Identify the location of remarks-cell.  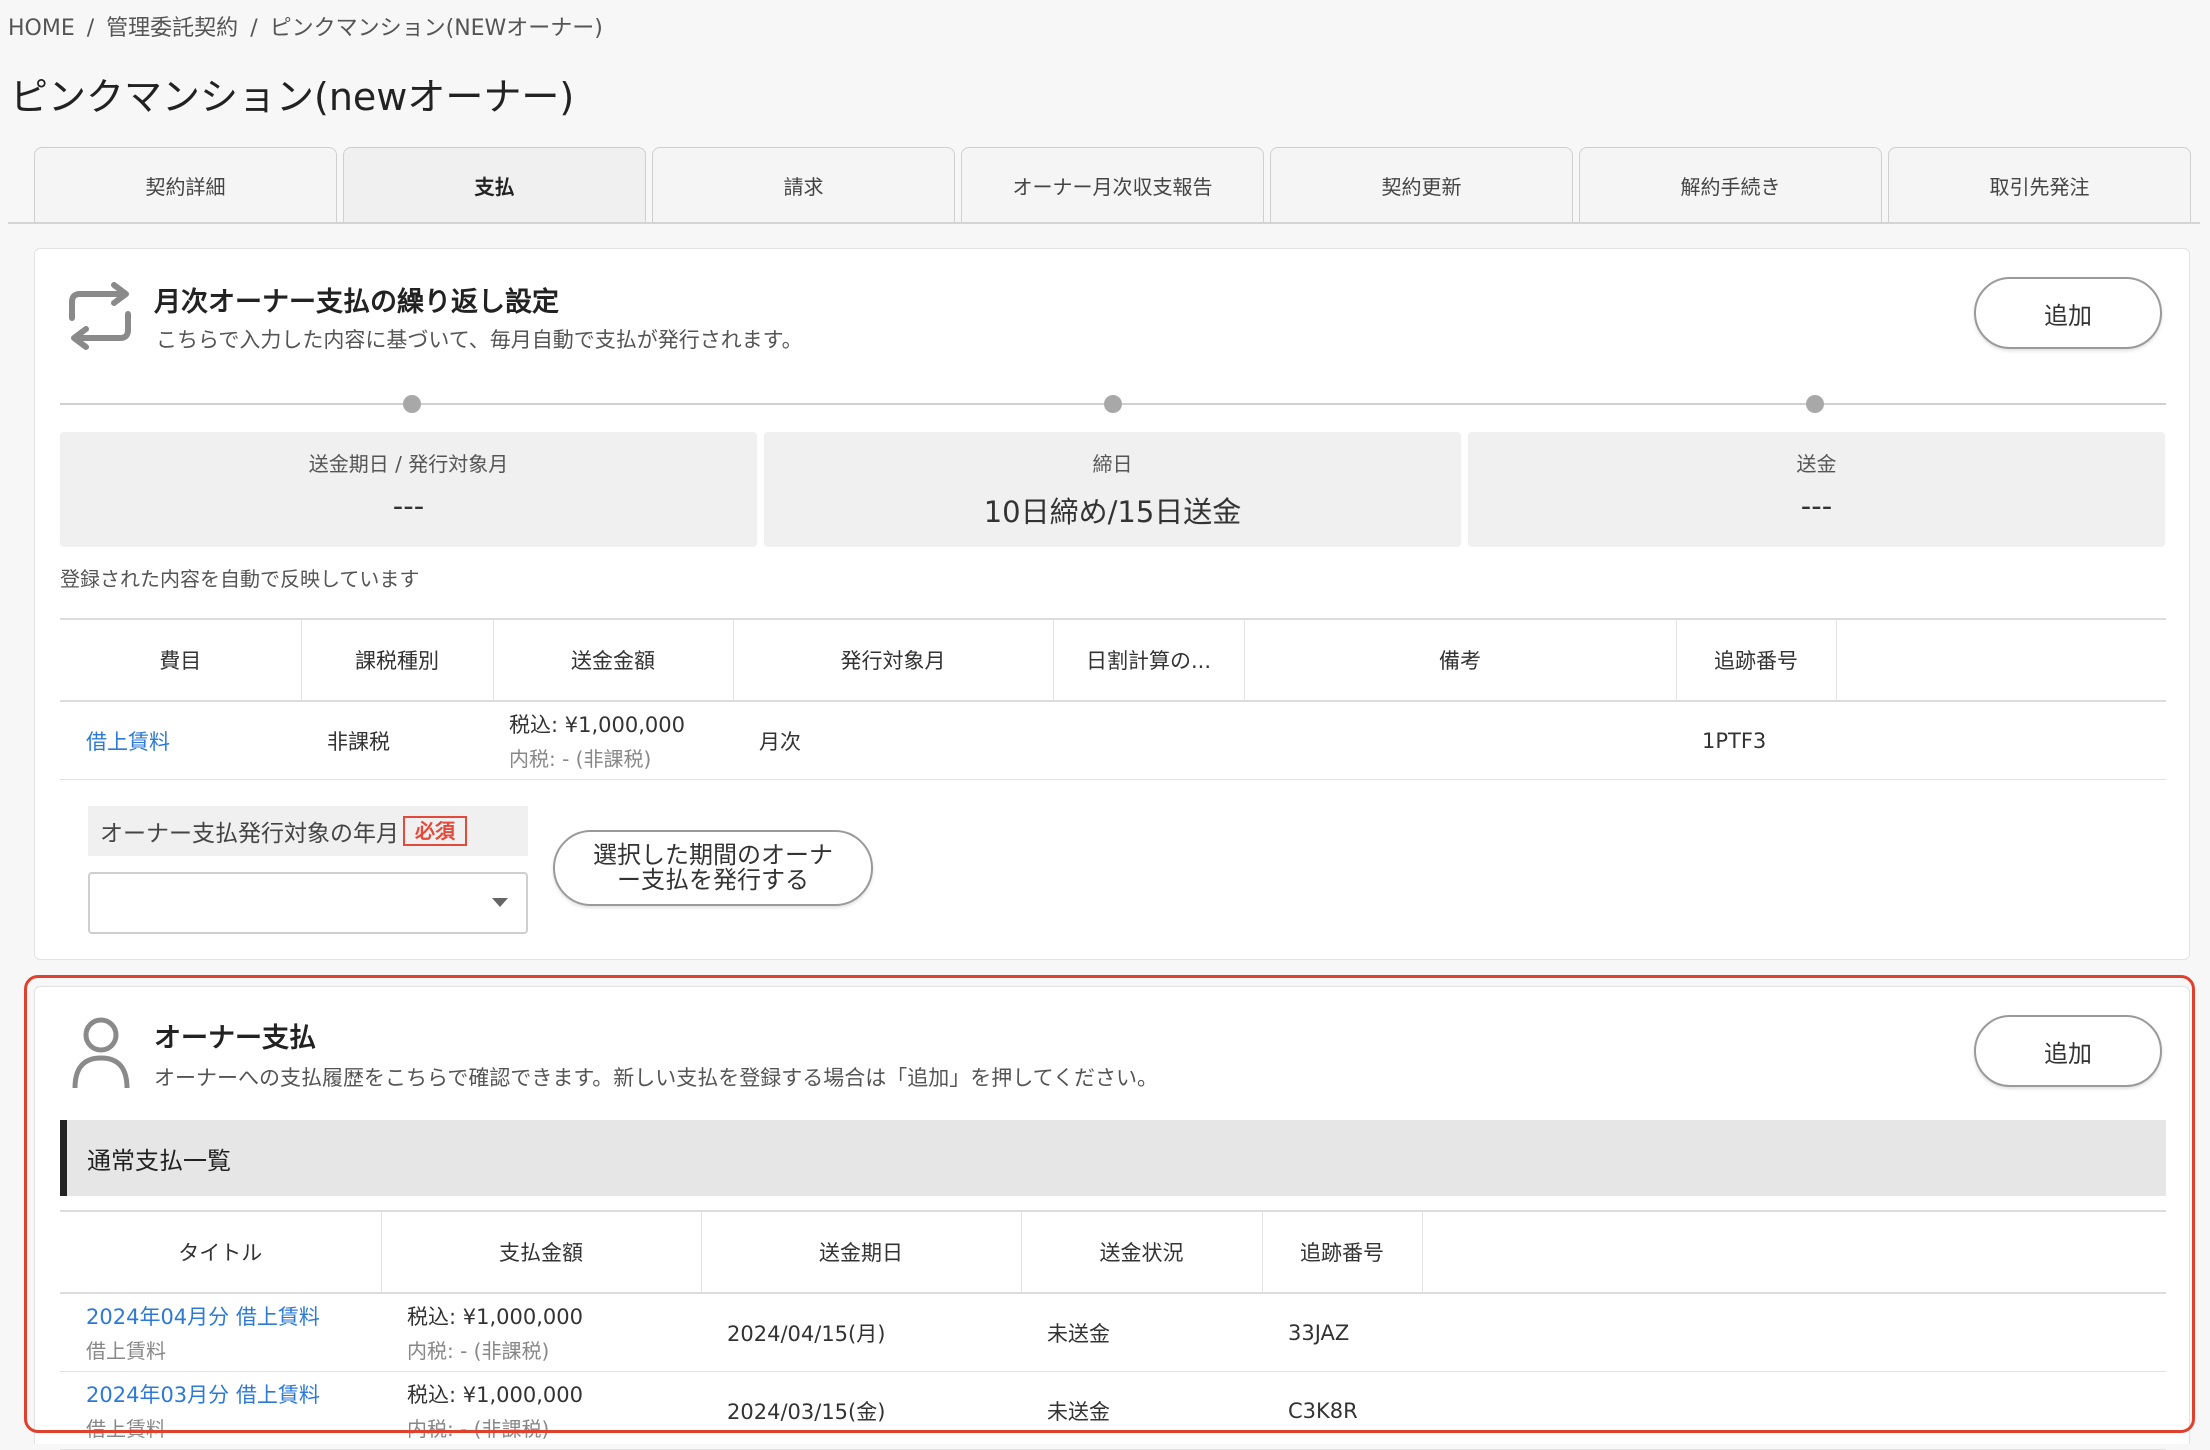
(1460, 740).